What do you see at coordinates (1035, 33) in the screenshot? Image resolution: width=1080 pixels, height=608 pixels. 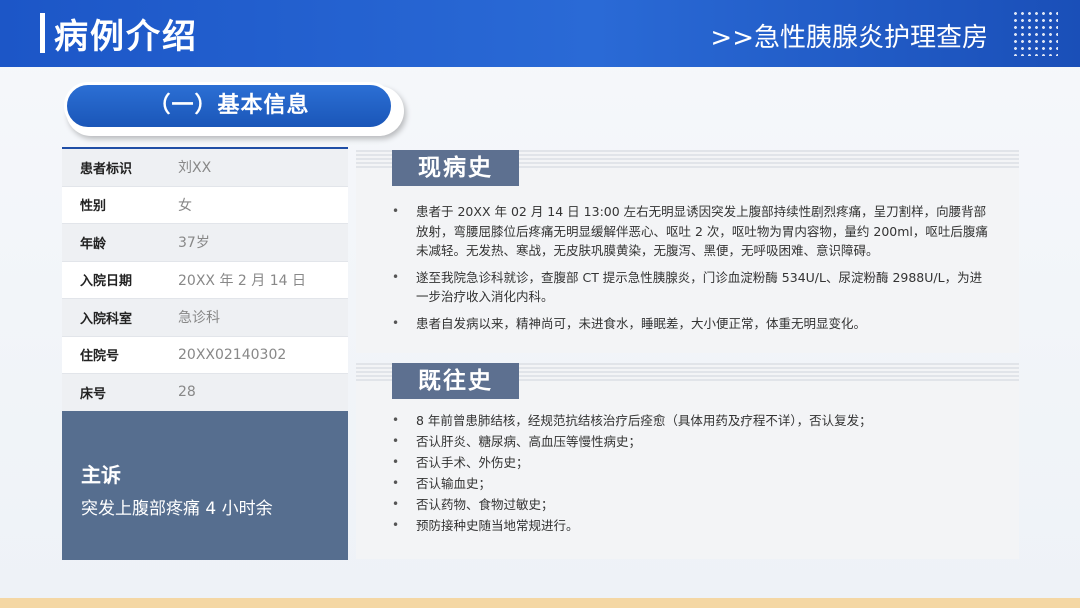 I see `dot-grid-decoration` at bounding box center [1035, 33].